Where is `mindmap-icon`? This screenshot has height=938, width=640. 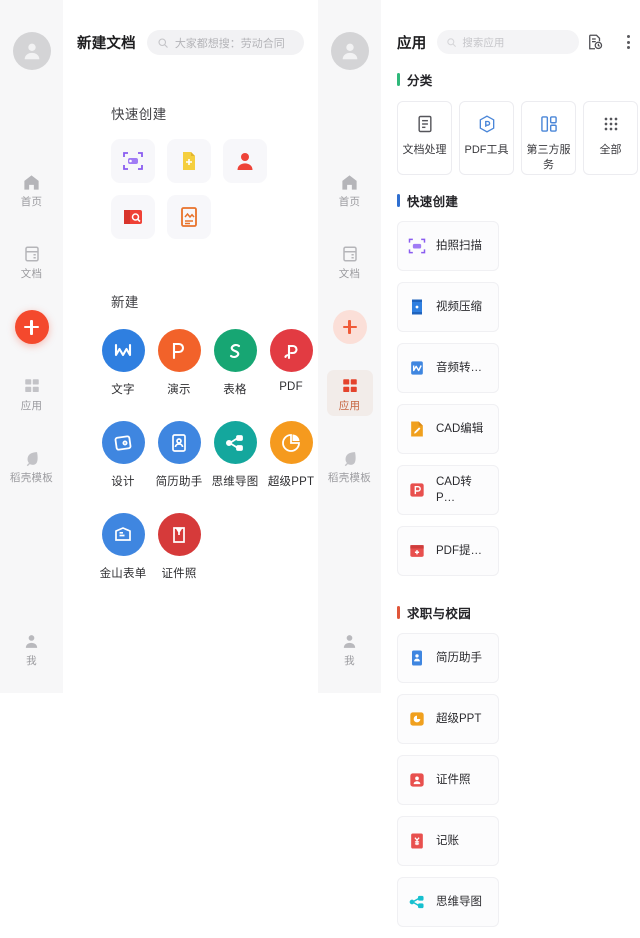 mindmap-icon is located at coordinates (235, 442).